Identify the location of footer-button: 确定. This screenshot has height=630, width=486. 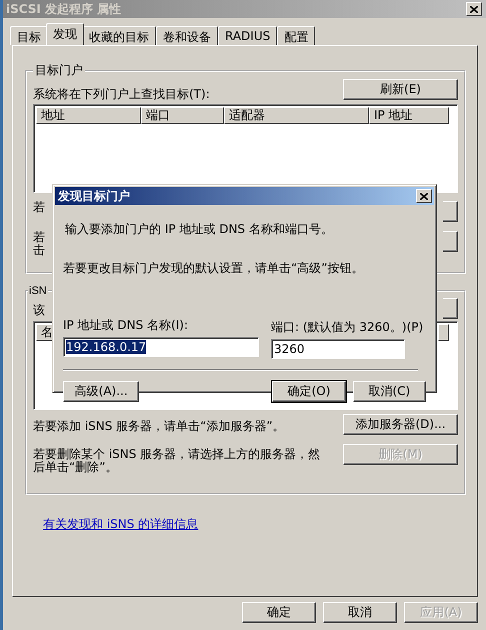
(279, 612).